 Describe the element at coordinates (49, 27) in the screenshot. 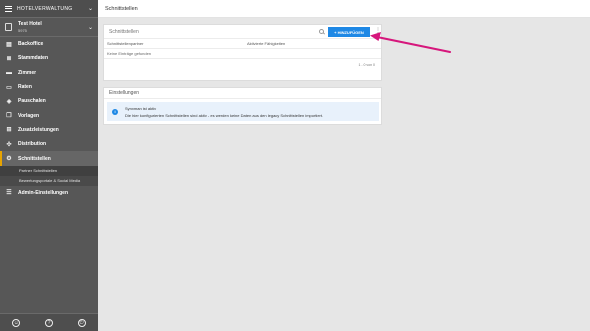

I see `hotel-selector: Test Hotel 5975 ⌄` at that location.